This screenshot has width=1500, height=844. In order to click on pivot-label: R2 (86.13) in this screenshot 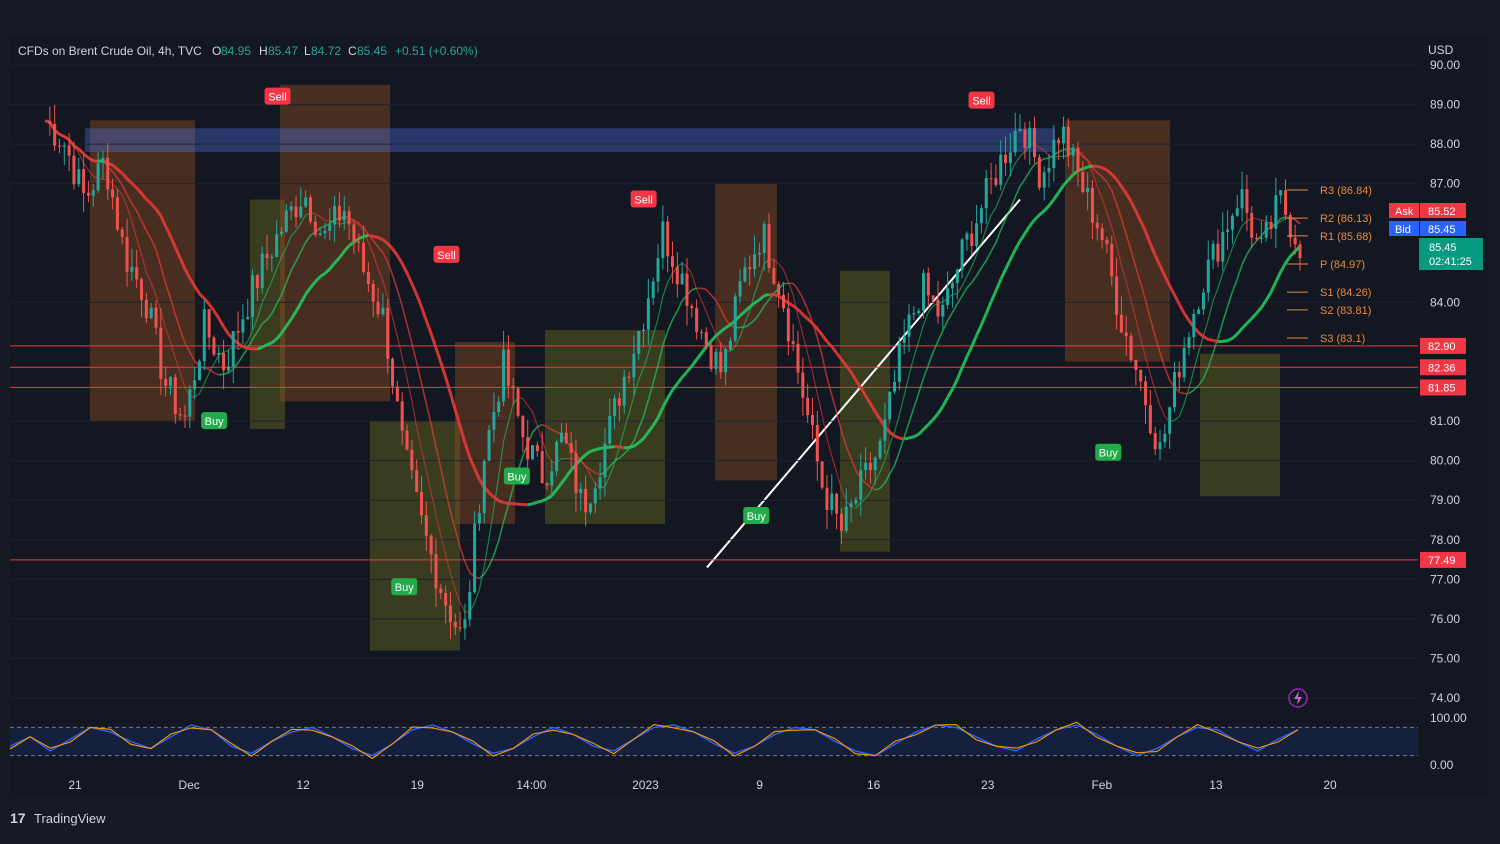, I will do `click(1346, 219)`.